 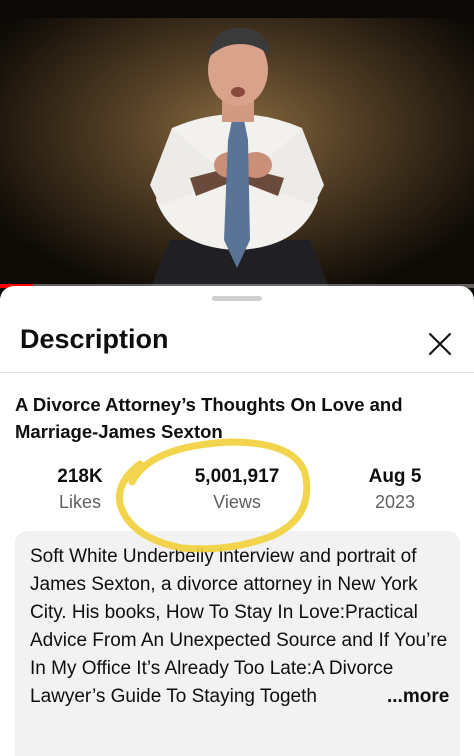 What do you see at coordinates (237, 298) in the screenshot?
I see `drag-handle` at bounding box center [237, 298].